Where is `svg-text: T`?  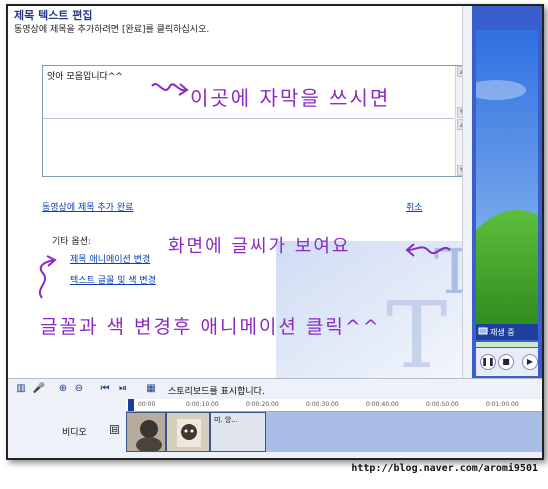 svg-text: T is located at coordinates (416, 331).